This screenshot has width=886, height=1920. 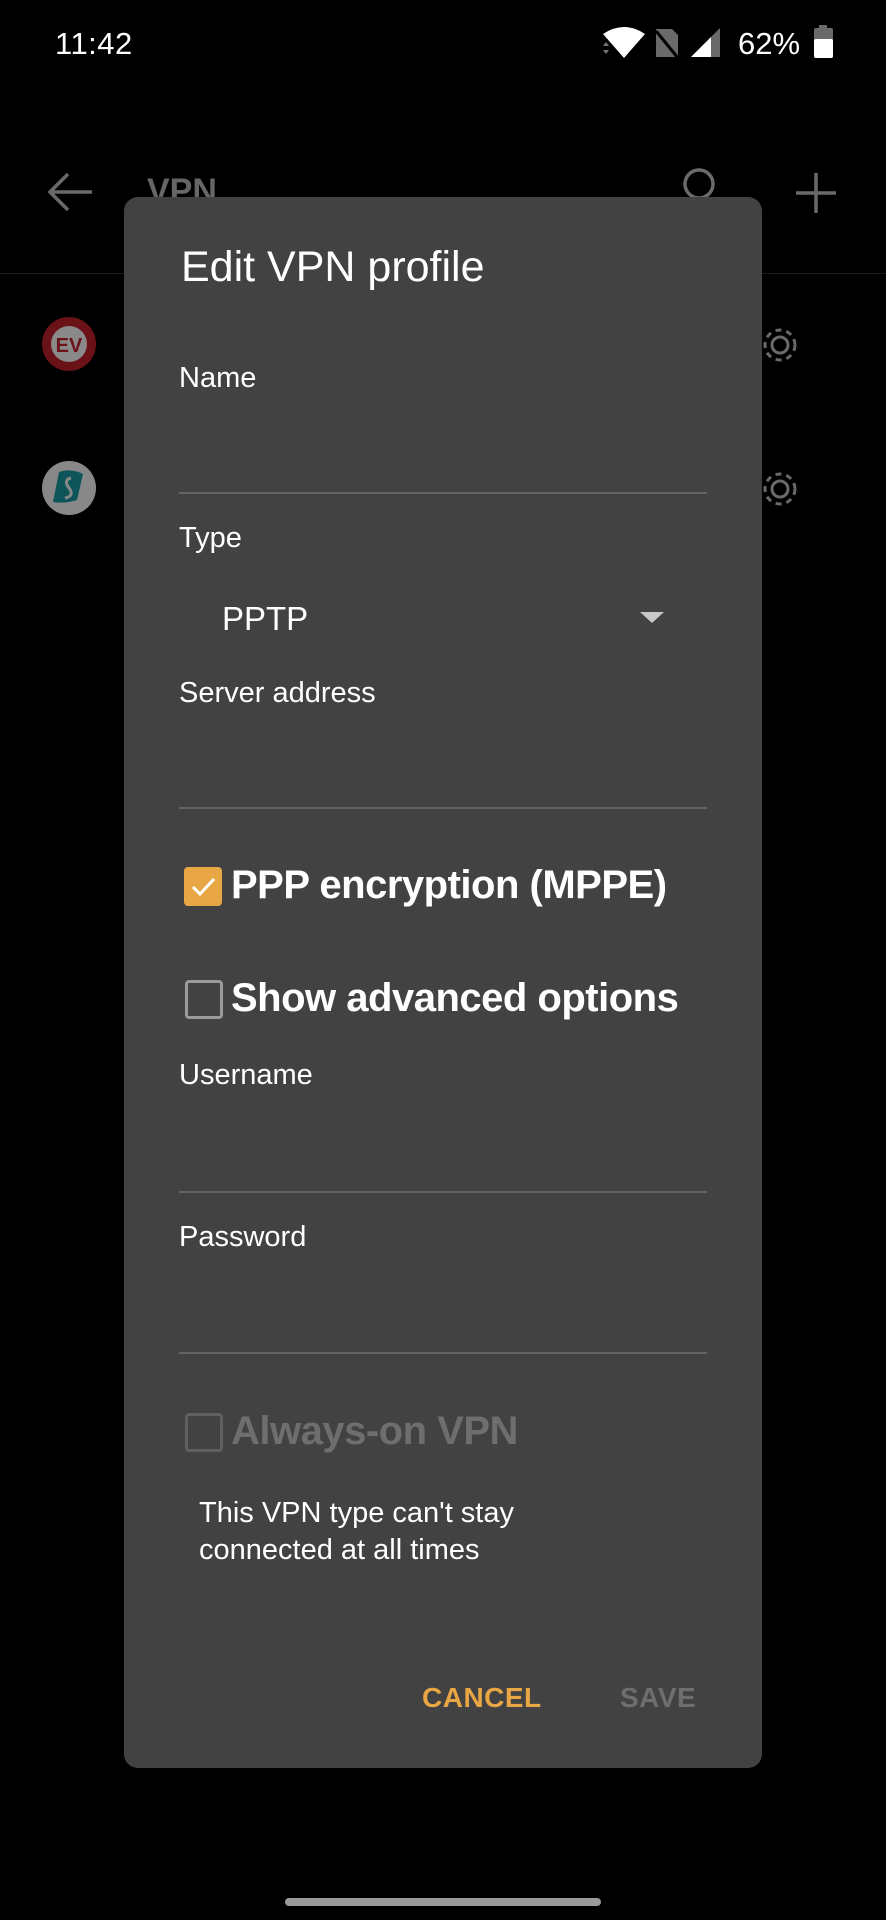 I want to click on show-advanced-label: Show advanced options, so click(x=455, y=998).